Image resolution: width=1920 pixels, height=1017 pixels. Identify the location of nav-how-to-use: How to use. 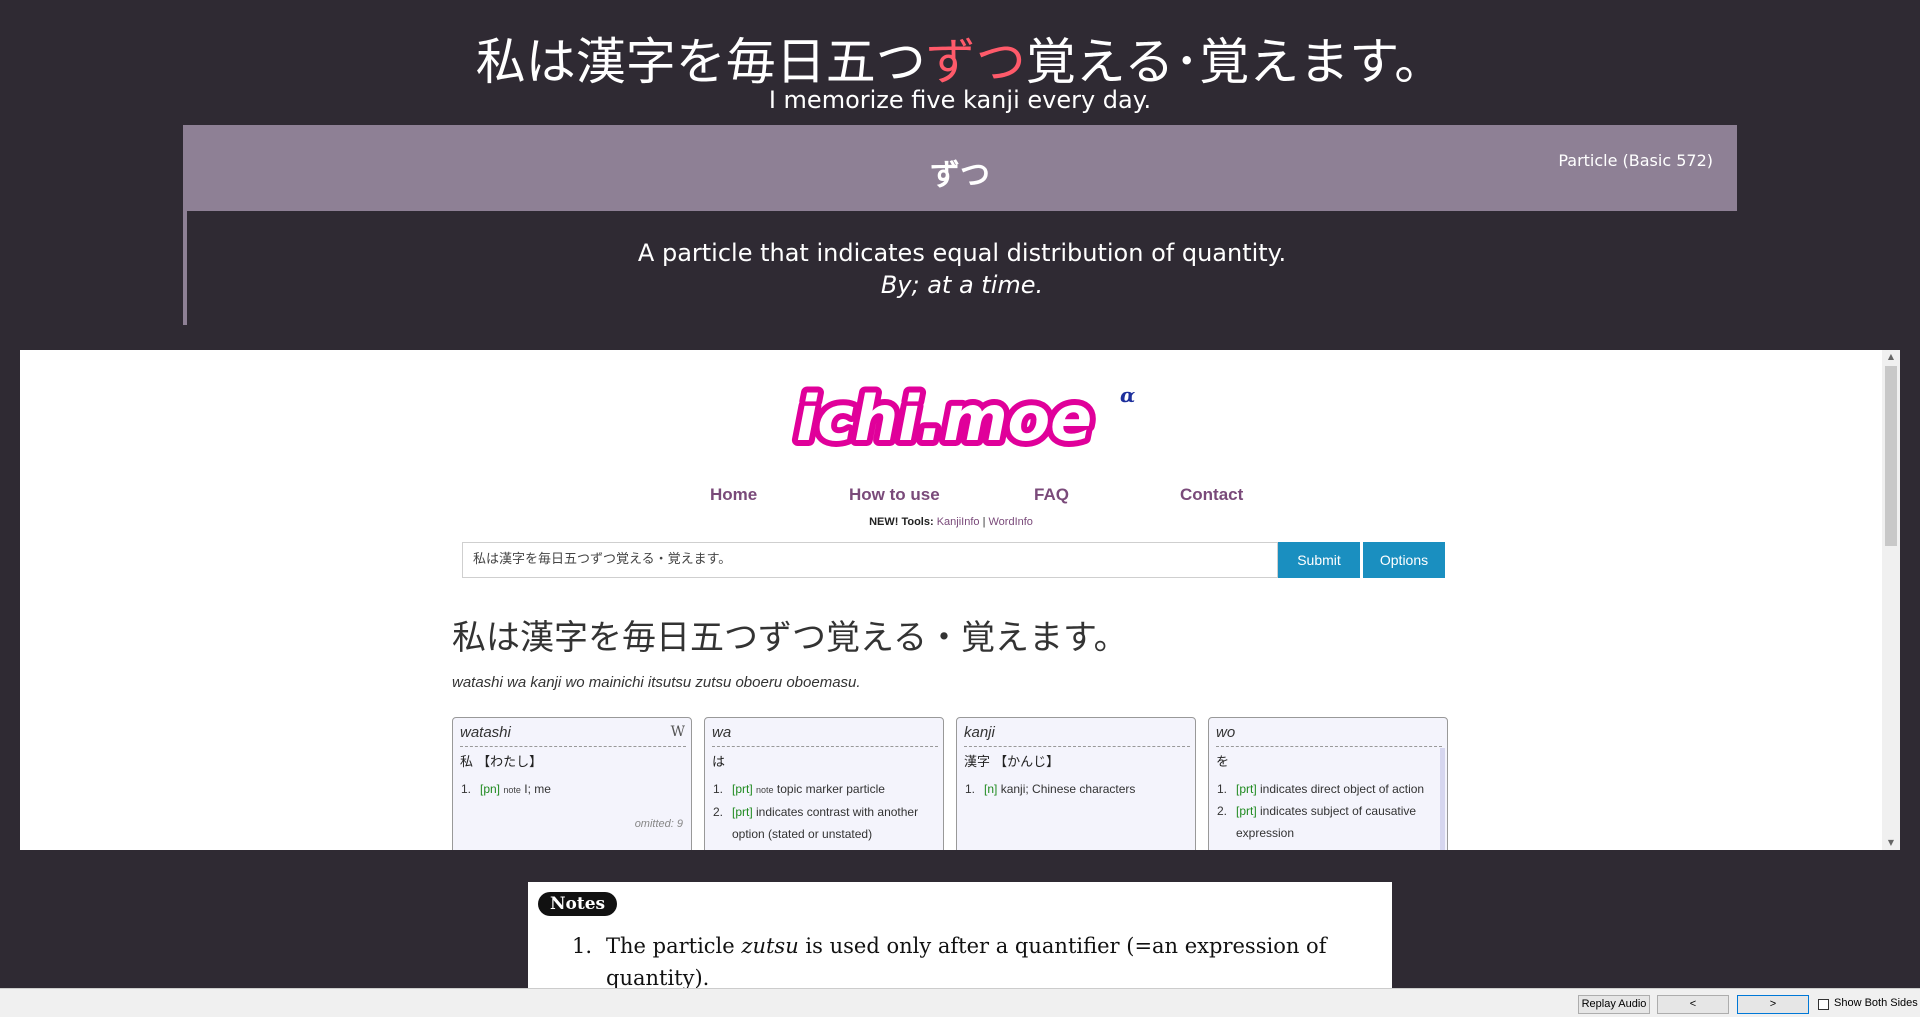
(894, 495).